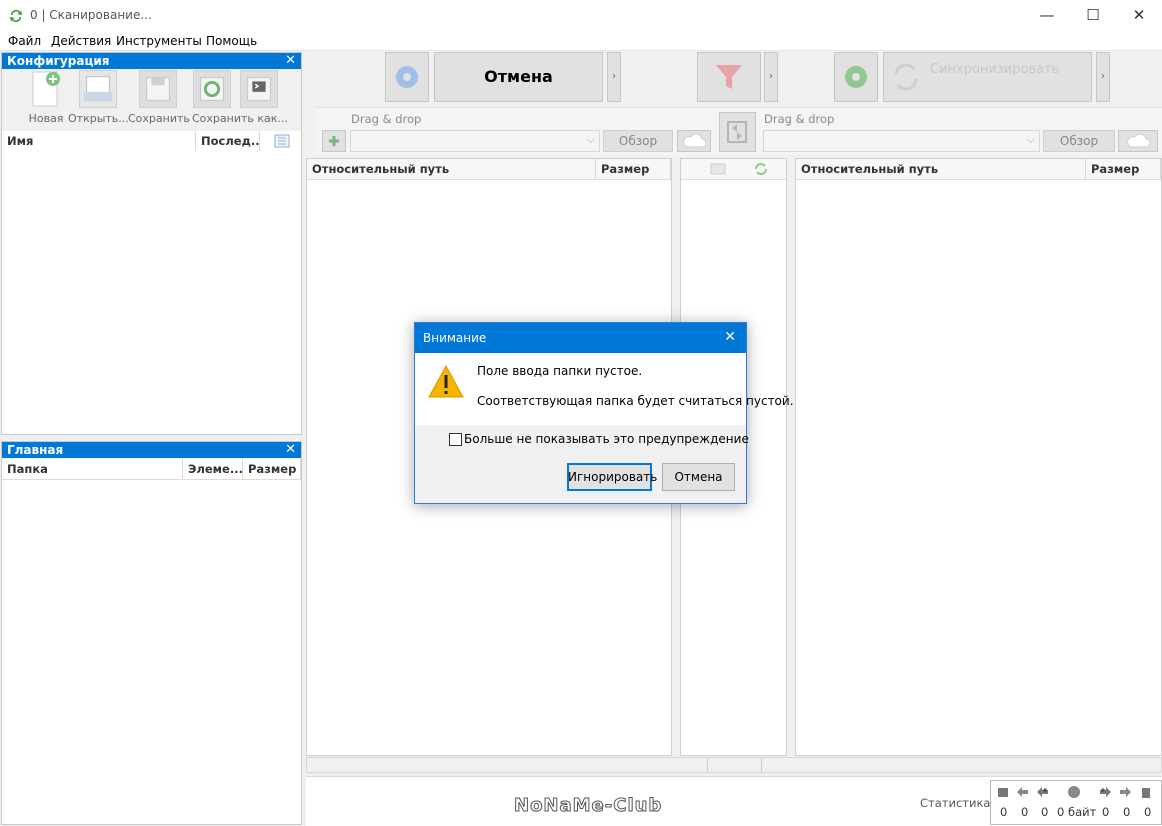 This screenshot has width=1162, height=826. Describe the element at coordinates (588, 806) in the screenshot. I see `watermark-text: NoNaMe-Club` at that location.